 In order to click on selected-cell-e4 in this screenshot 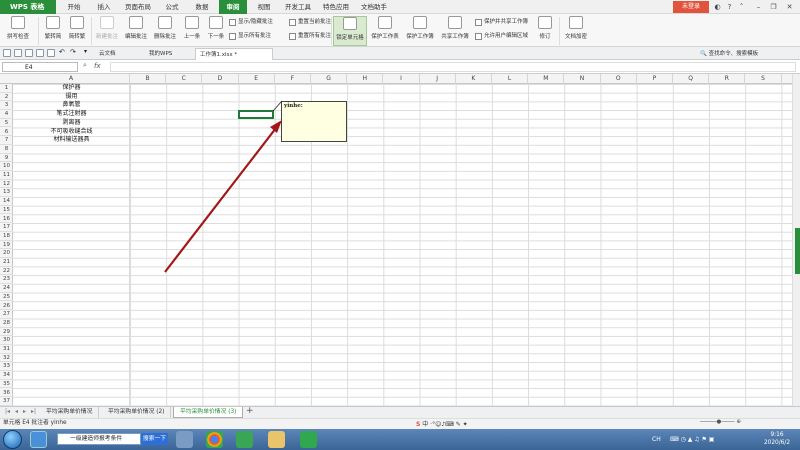, I will do `click(256, 114)`.